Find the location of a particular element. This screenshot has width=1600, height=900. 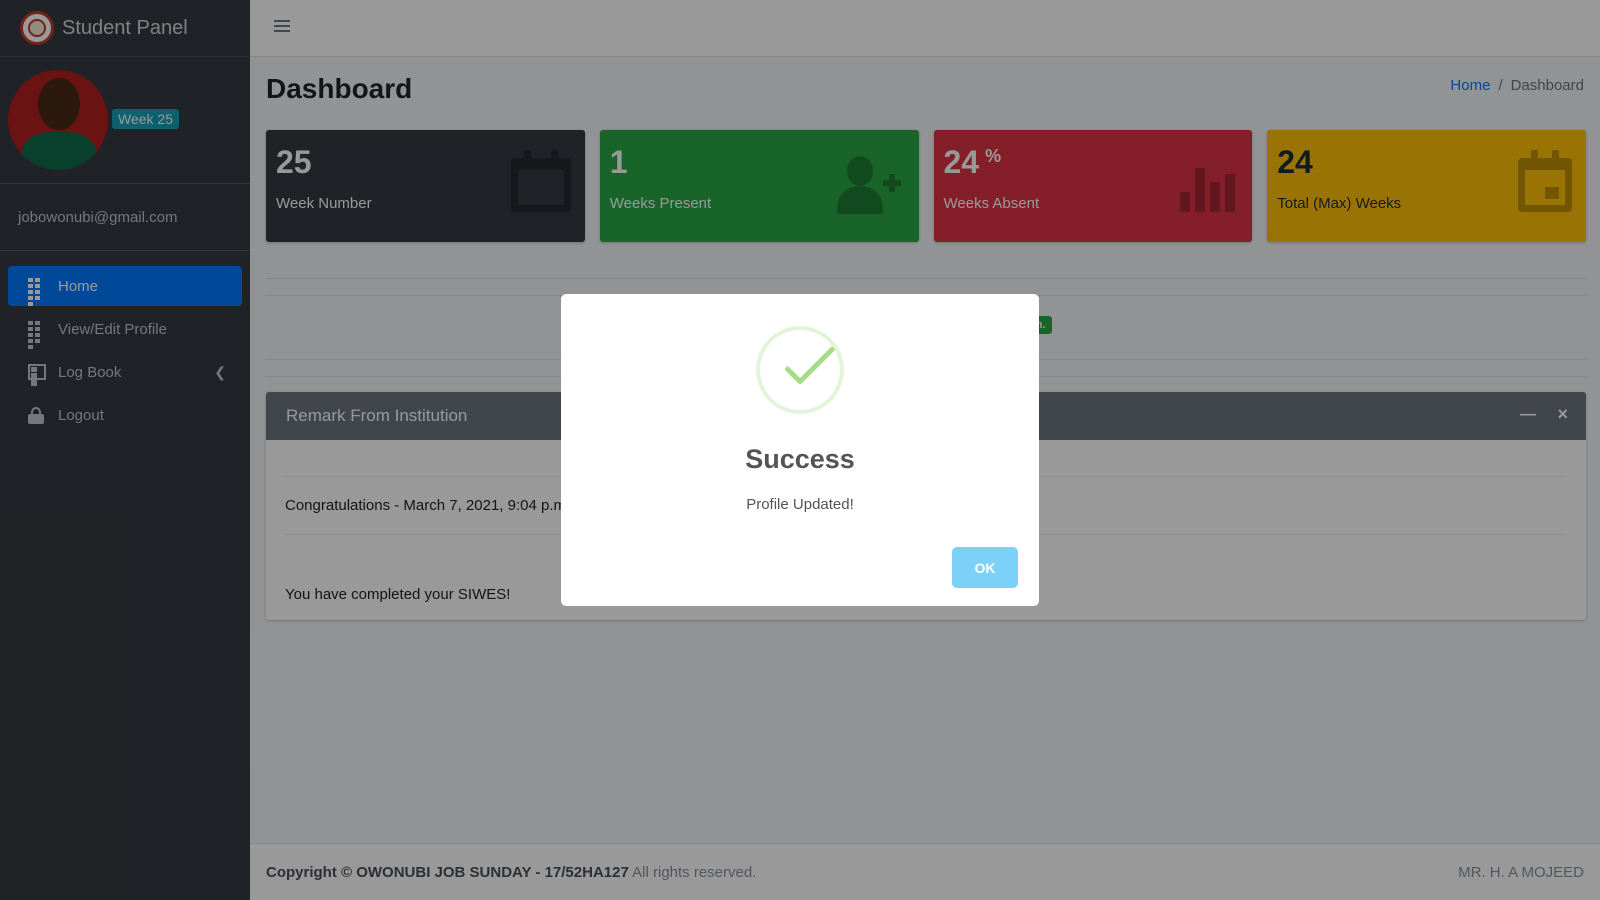

dialog-title: Success is located at coordinates (800, 459).